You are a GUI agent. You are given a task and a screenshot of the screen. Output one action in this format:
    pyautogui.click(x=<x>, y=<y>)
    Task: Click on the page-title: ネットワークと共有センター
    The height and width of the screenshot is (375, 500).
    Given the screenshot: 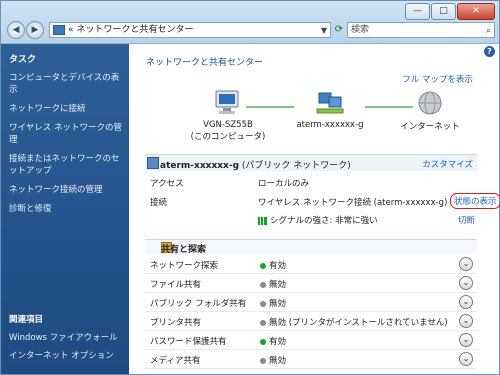 What is the action you would take?
    pyautogui.click(x=205, y=63)
    